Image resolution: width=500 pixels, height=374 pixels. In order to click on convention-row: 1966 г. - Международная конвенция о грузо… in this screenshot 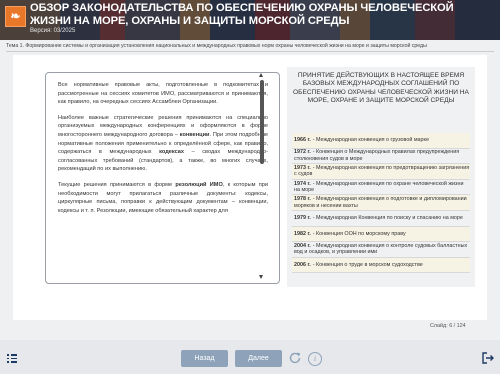, I will do `click(381, 141)`.